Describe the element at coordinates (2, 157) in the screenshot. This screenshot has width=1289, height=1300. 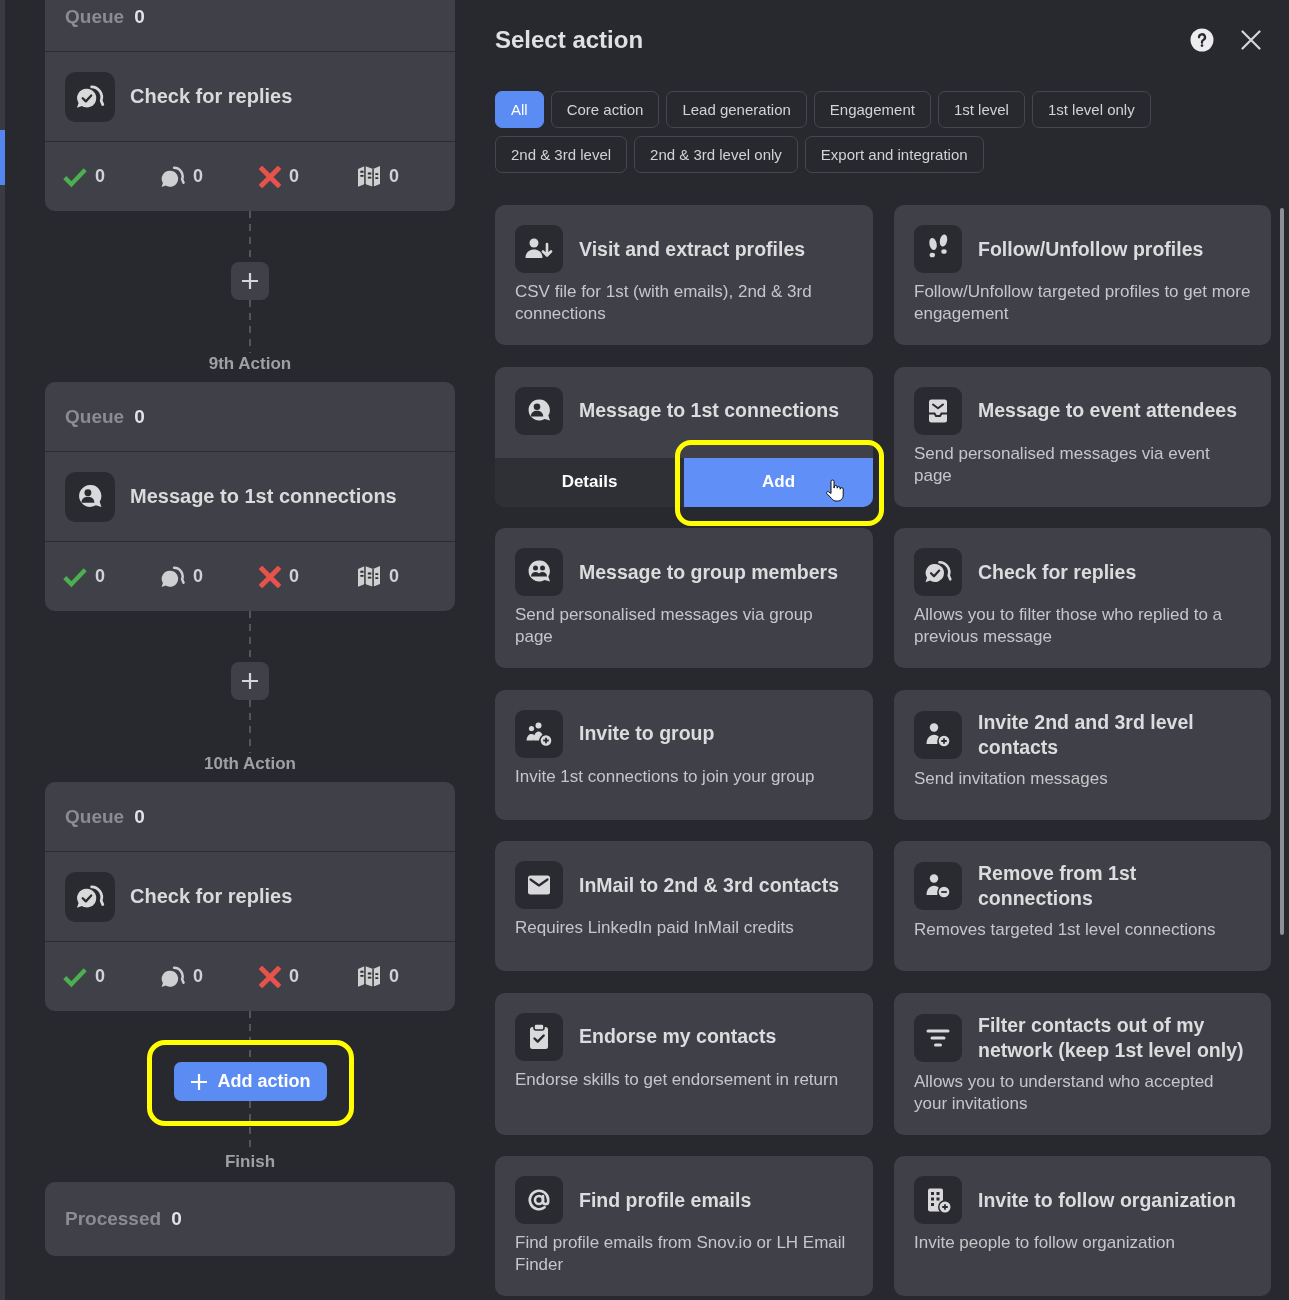
I see `active-indicator` at that location.